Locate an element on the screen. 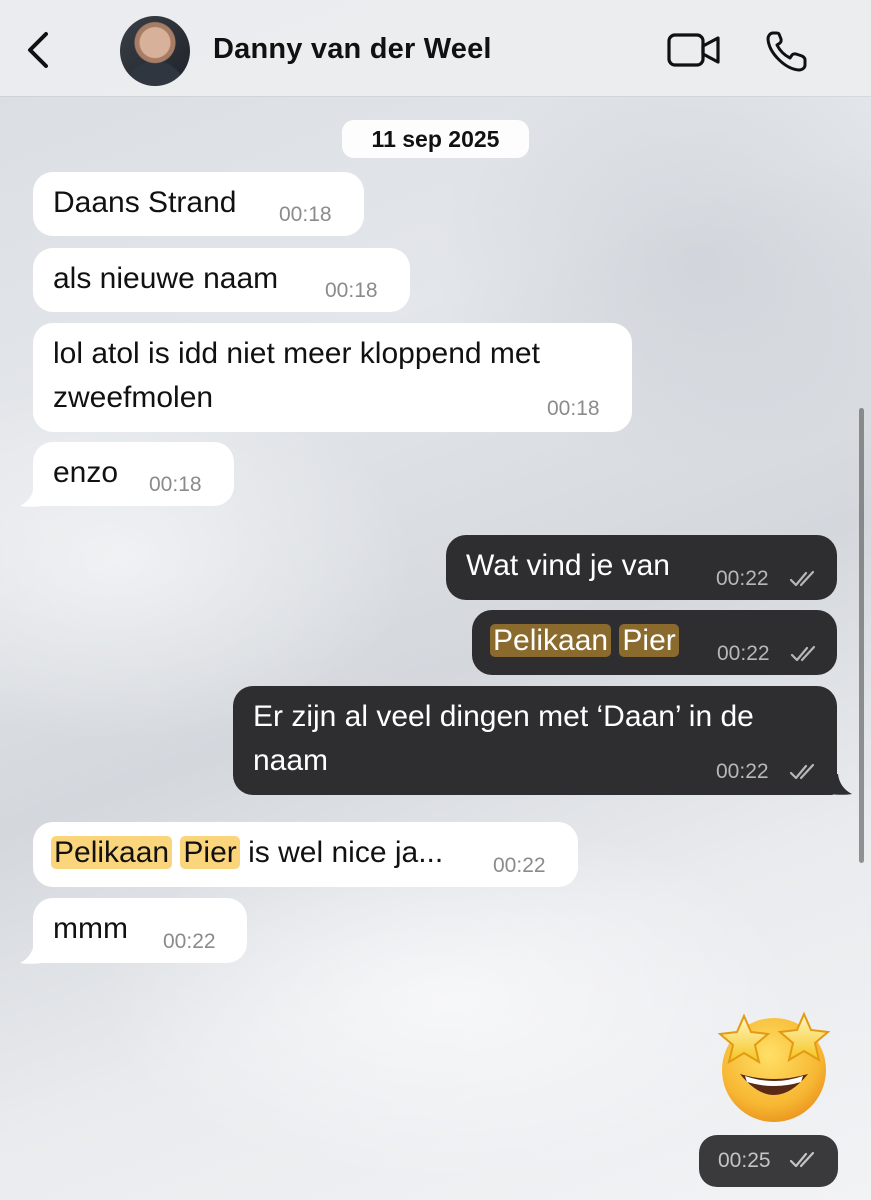 This screenshot has width=871, height=1200. video-call-button is located at coordinates (694, 50).